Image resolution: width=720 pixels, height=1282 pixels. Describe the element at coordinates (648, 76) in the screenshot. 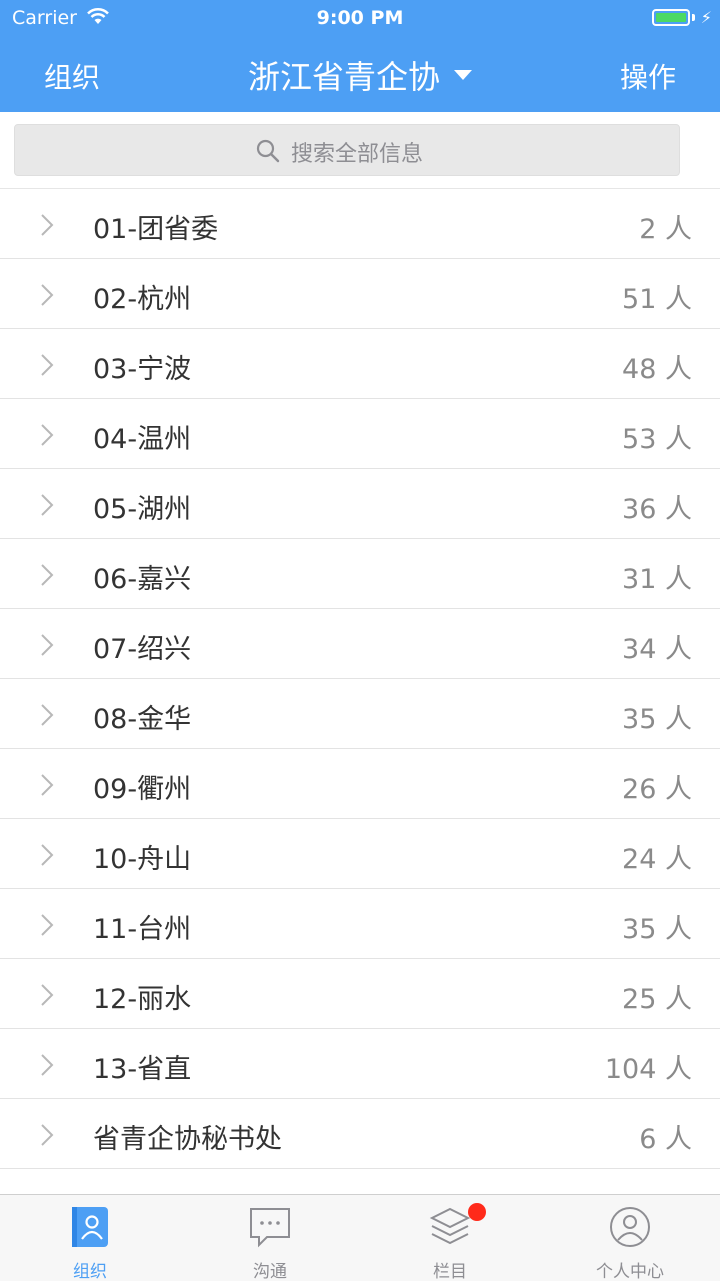

I see `operation-button: 操作` at that location.